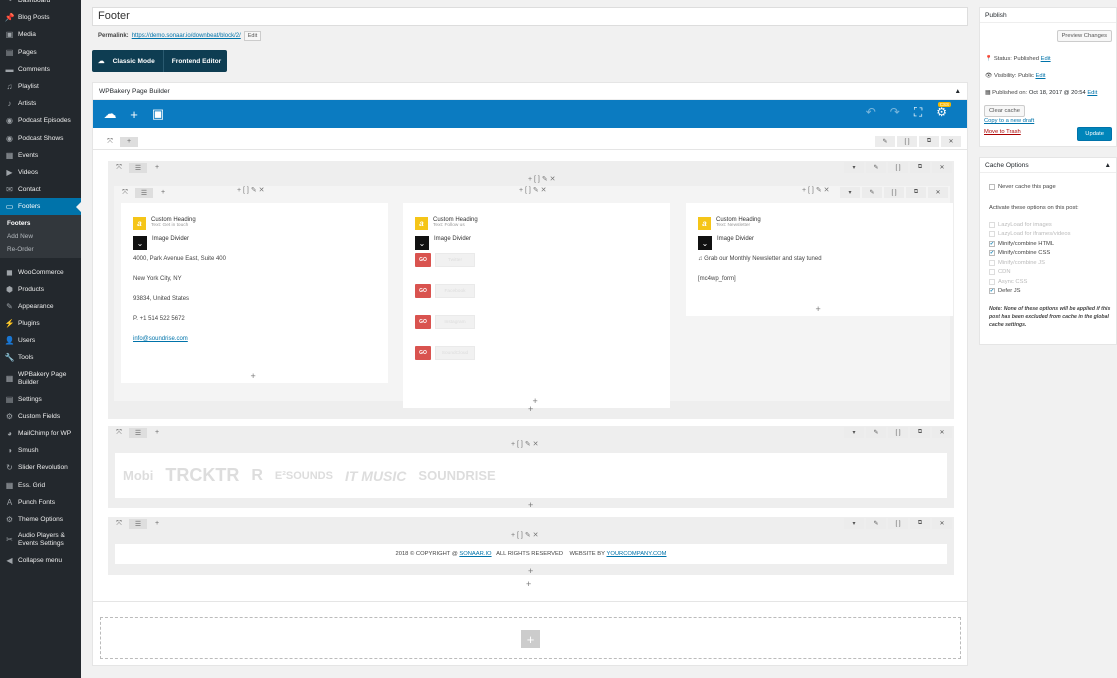 This screenshot has height=678, width=1117. I want to click on submenu-re-order: Re-Order, so click(40, 249).